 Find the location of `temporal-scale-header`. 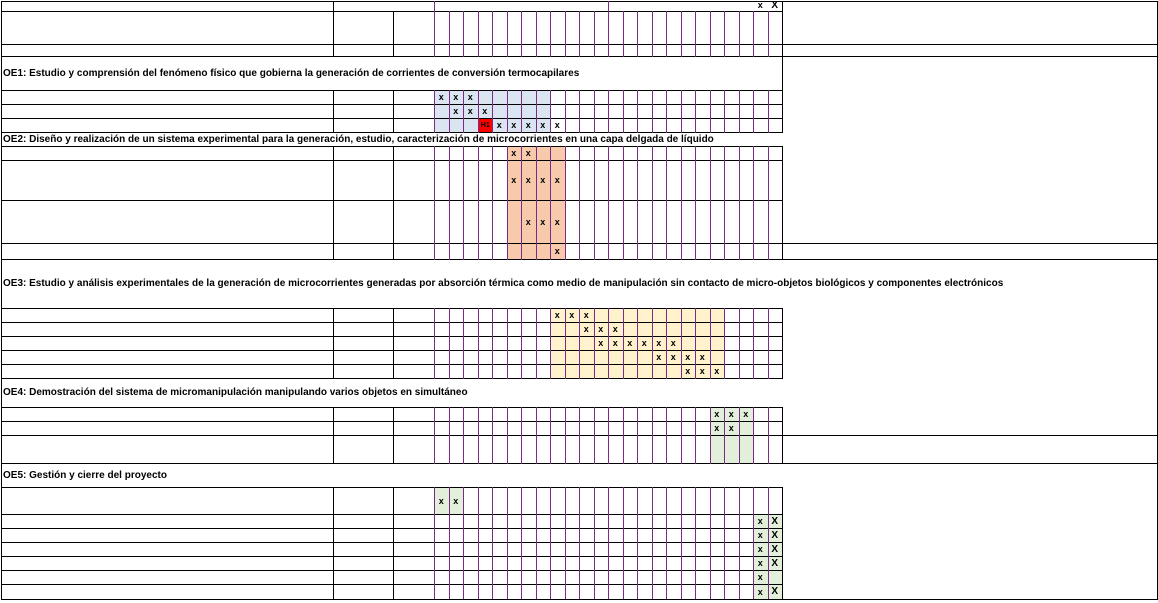

temporal-scale-header is located at coordinates (521, 6).